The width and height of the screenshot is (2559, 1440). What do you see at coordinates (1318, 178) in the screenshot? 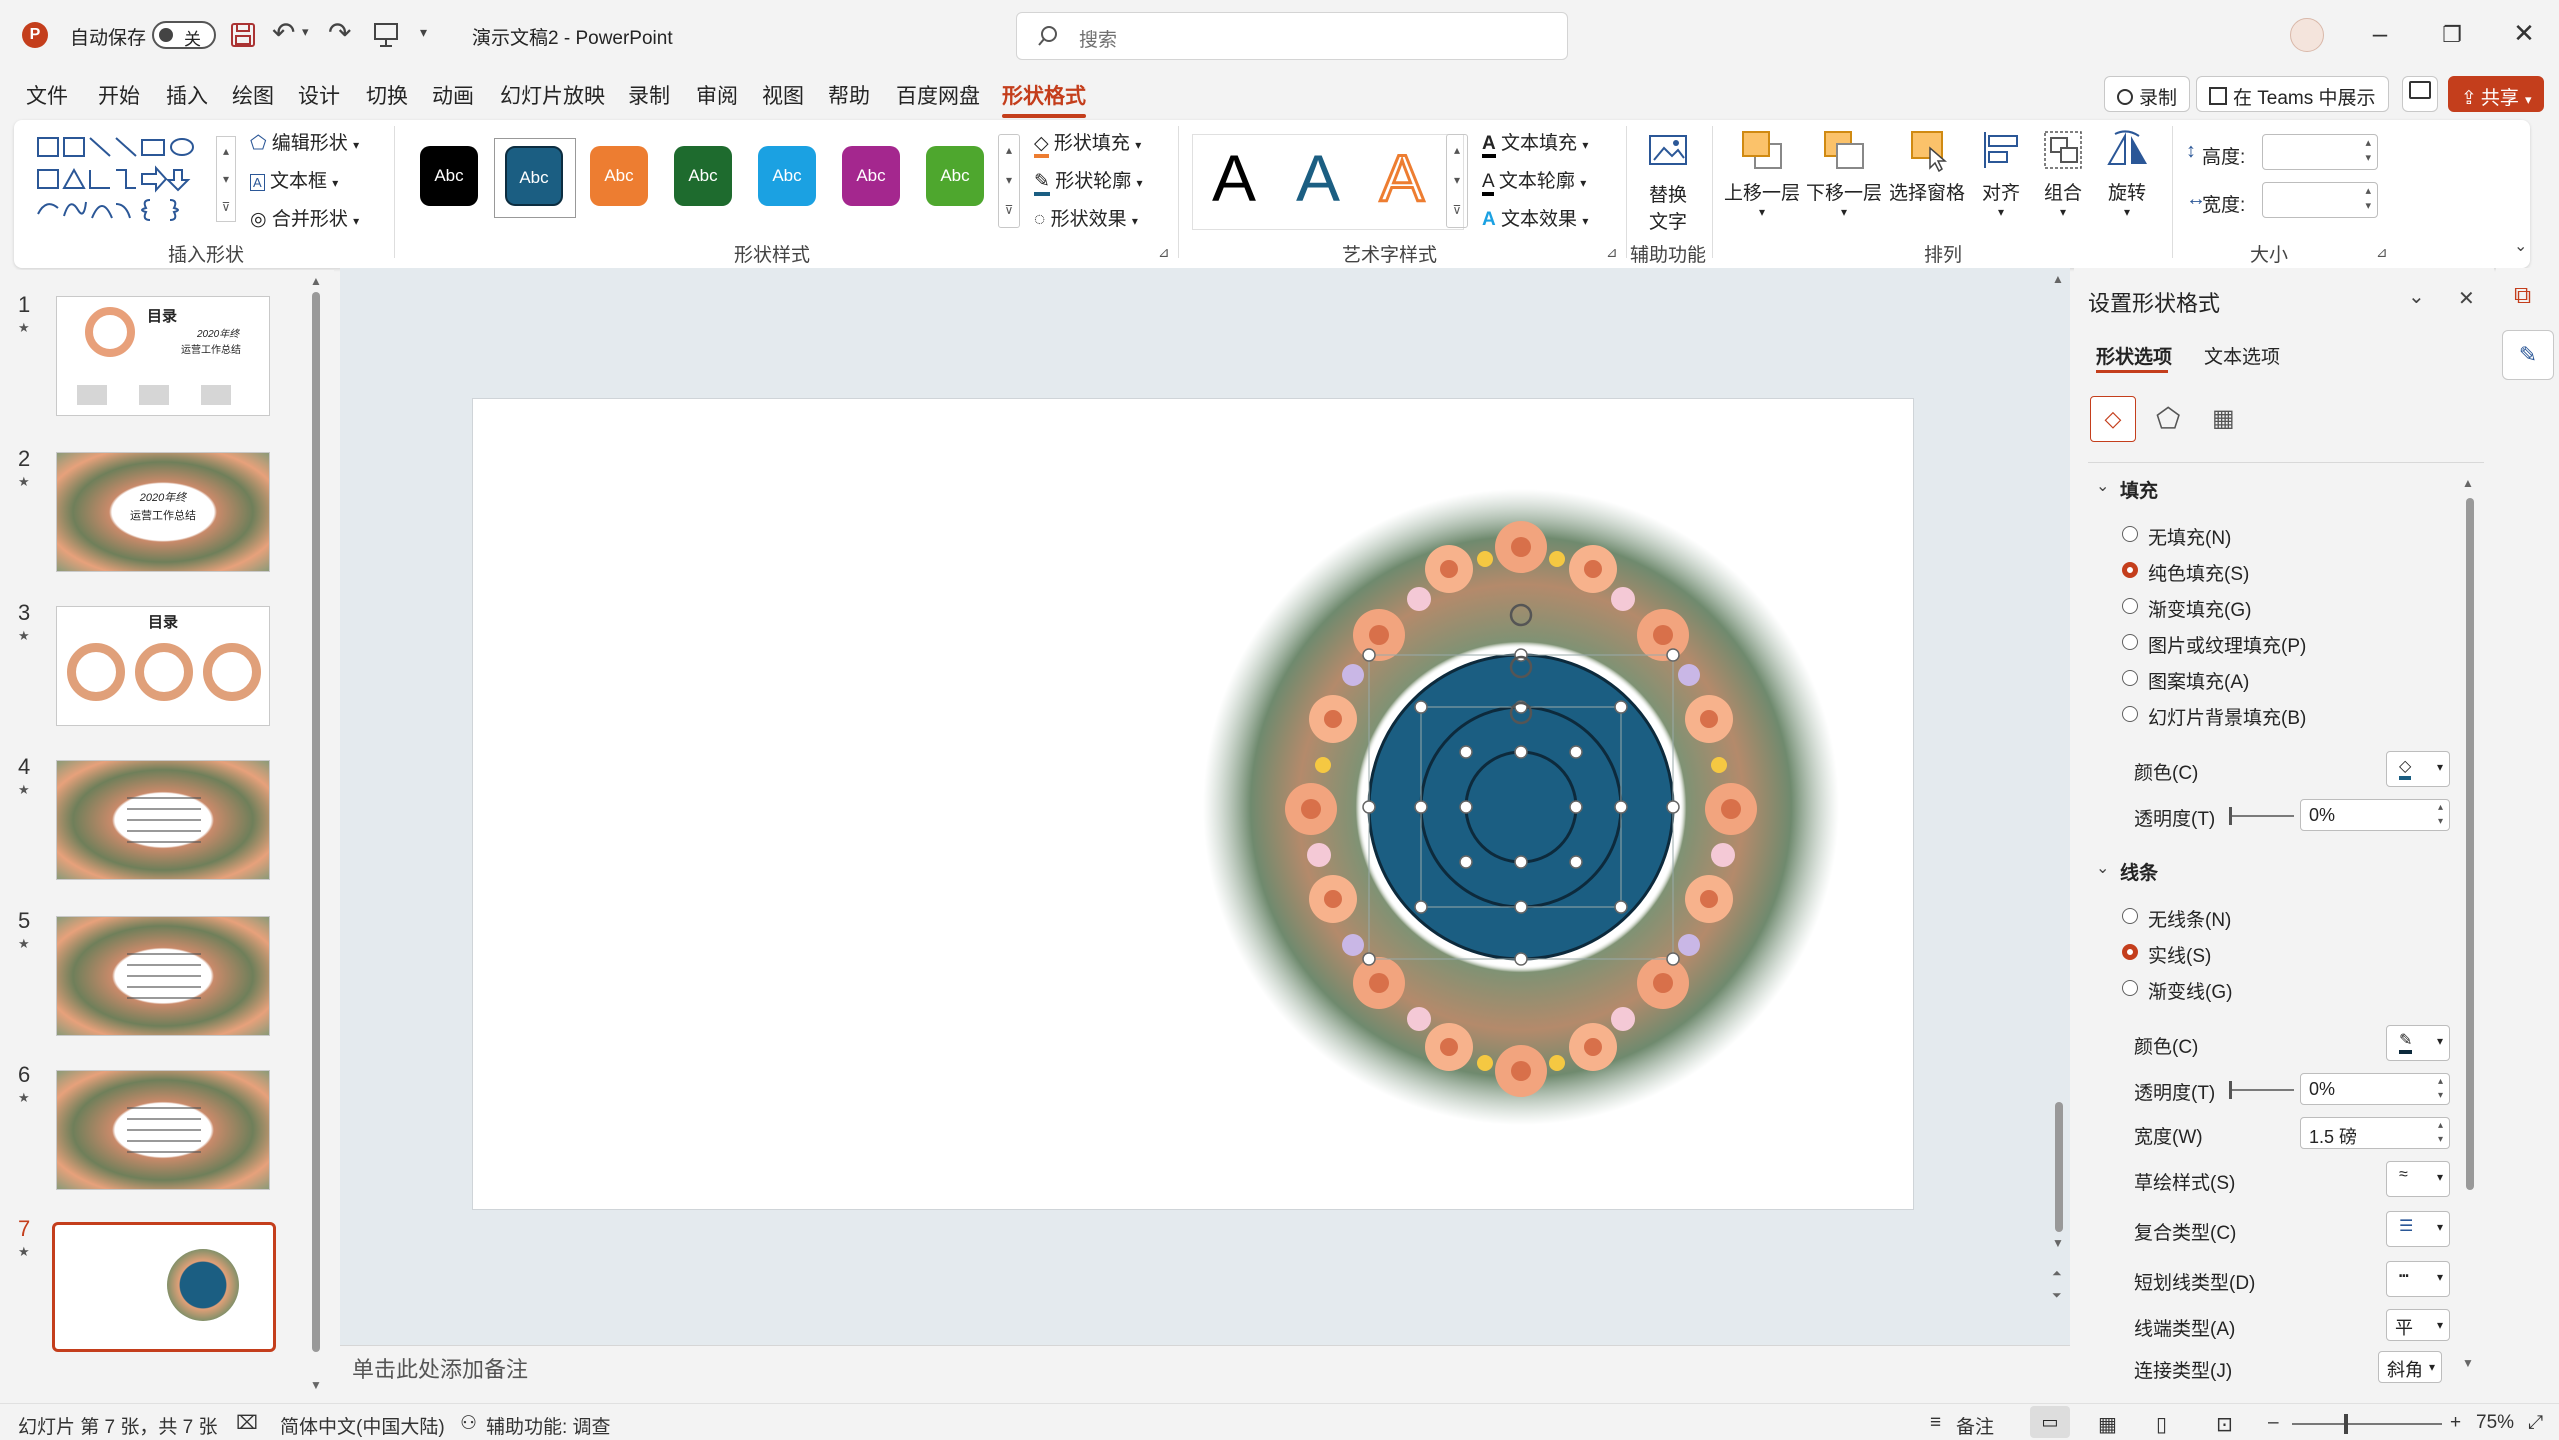
I see `wordart-blue: A` at bounding box center [1318, 178].